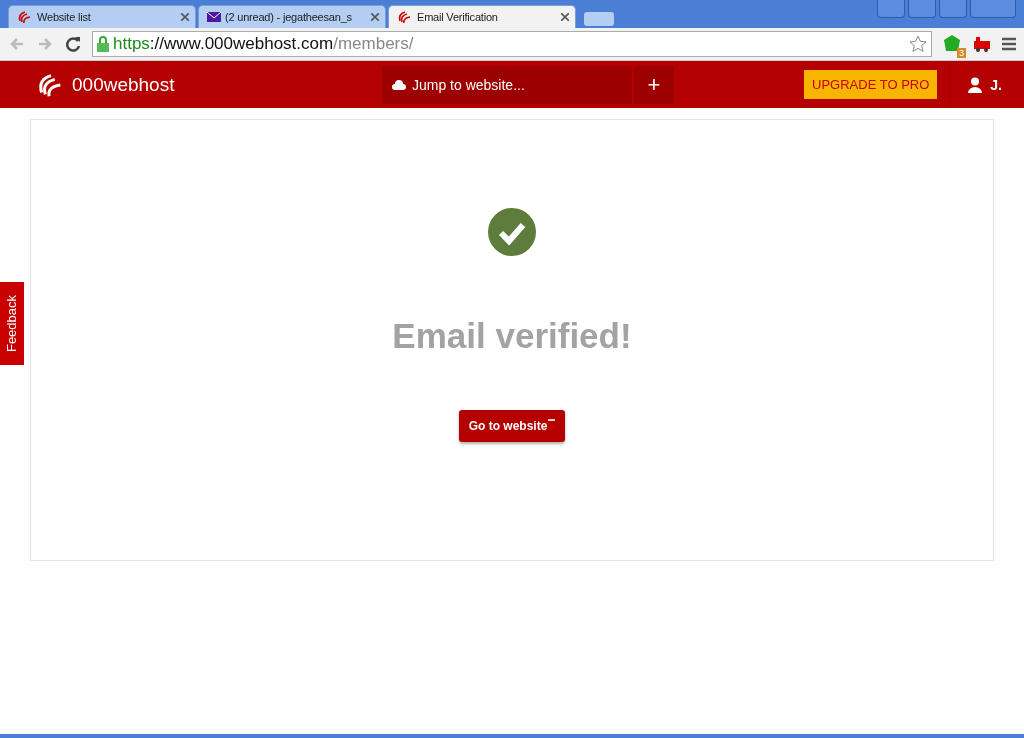  What do you see at coordinates (214, 17) in the screenshot?
I see `envelope-icon` at bounding box center [214, 17].